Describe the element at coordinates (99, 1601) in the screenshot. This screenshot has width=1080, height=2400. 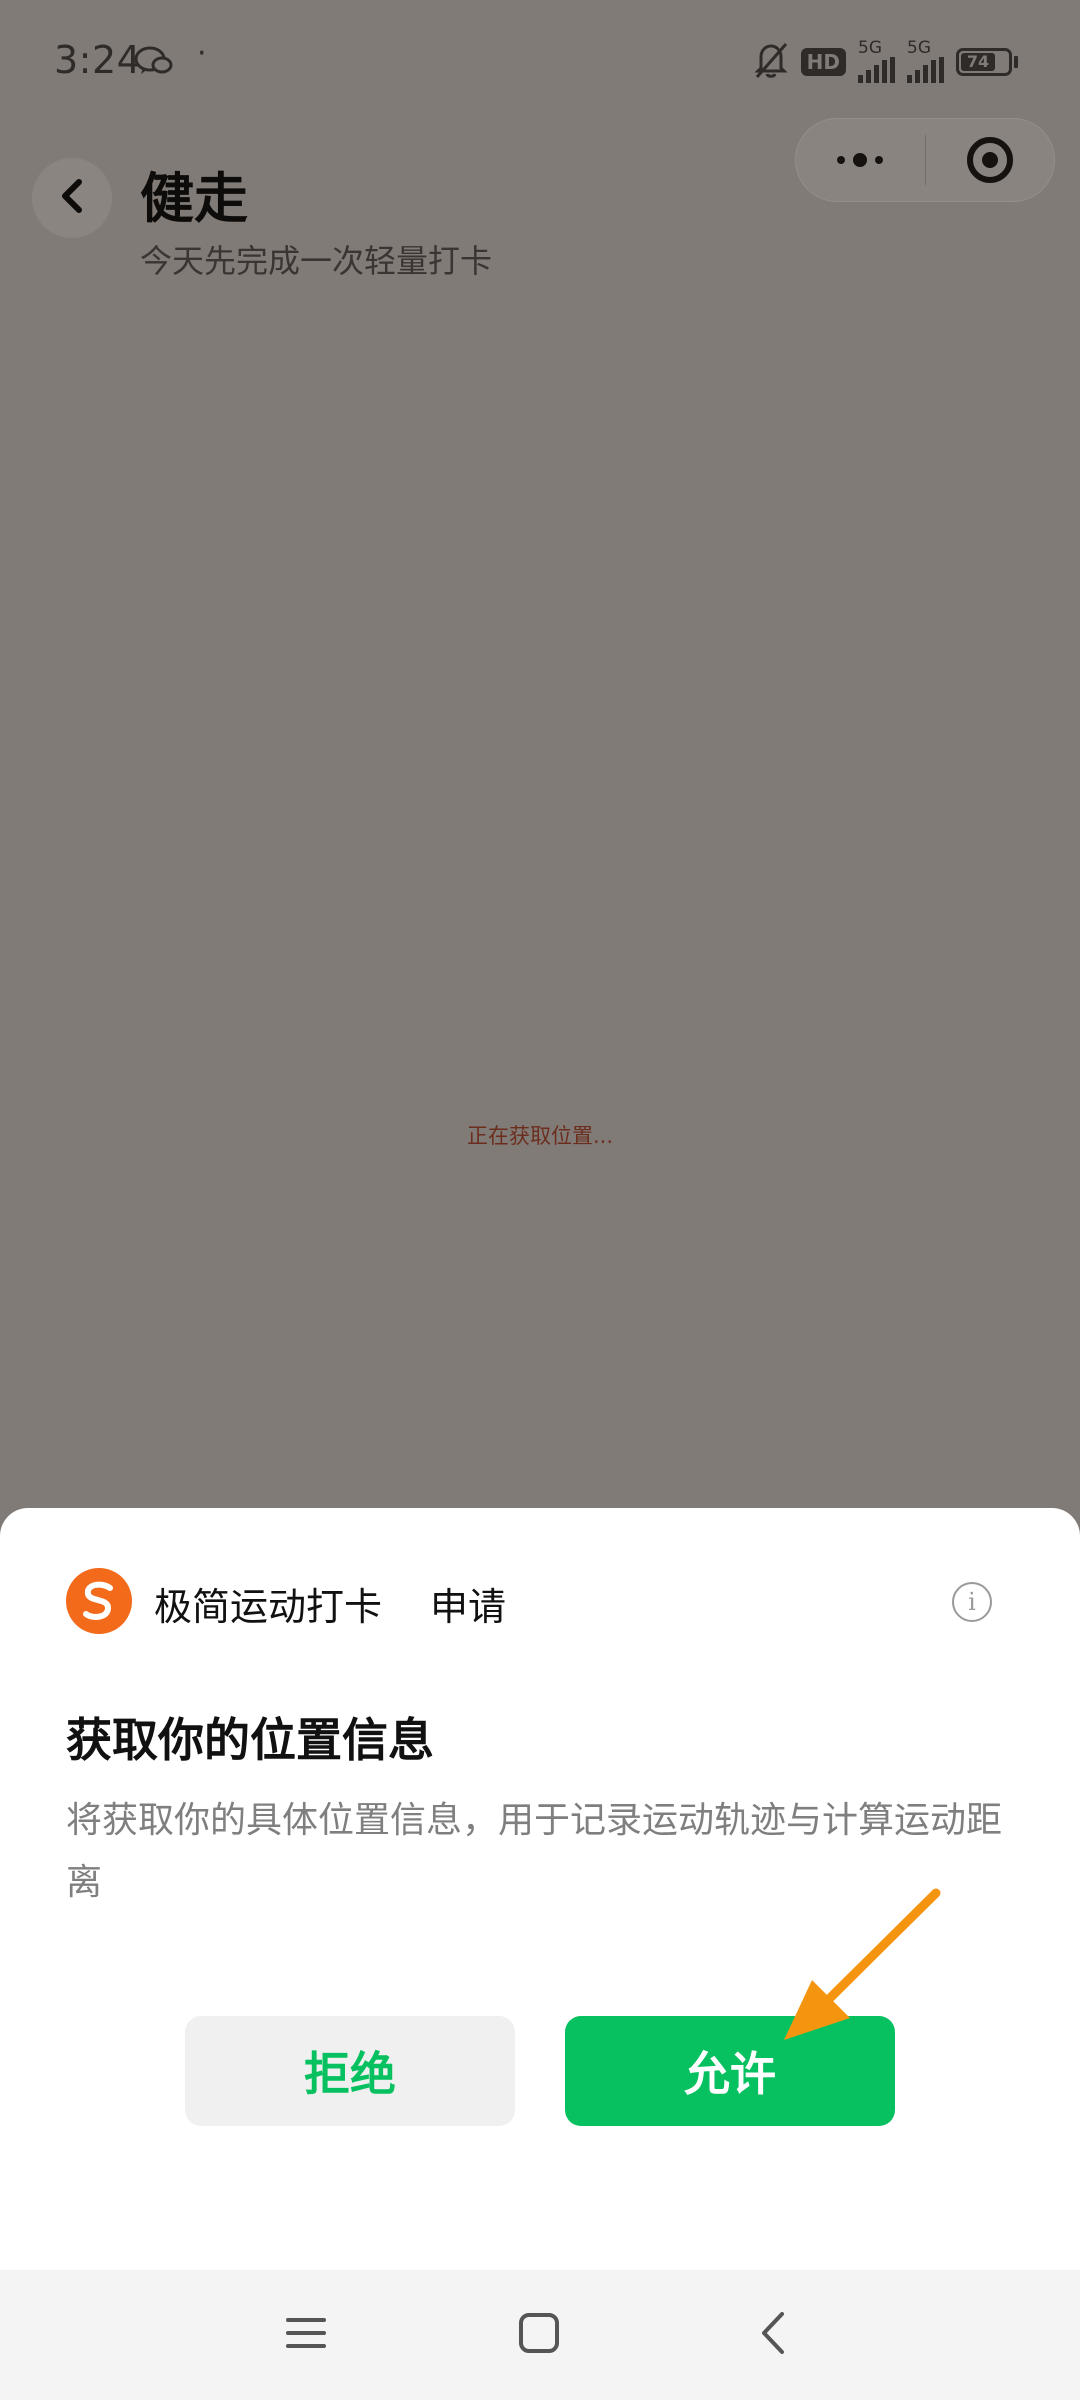
I see `app-logo-icon` at that location.